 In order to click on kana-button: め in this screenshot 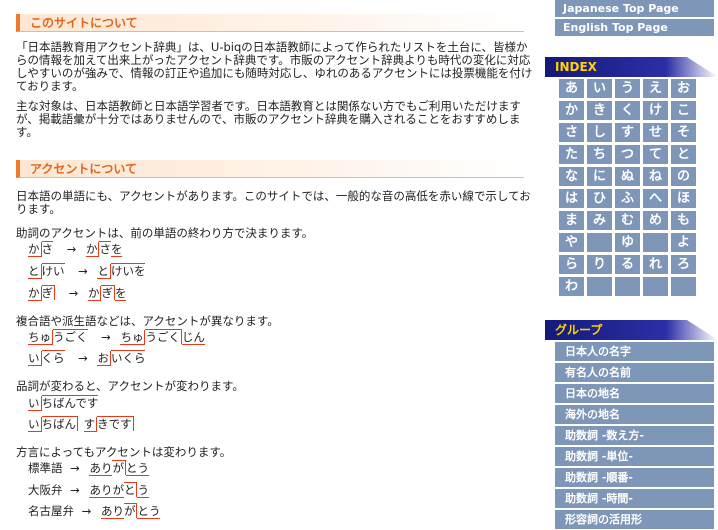, I will do `click(655, 220)`.